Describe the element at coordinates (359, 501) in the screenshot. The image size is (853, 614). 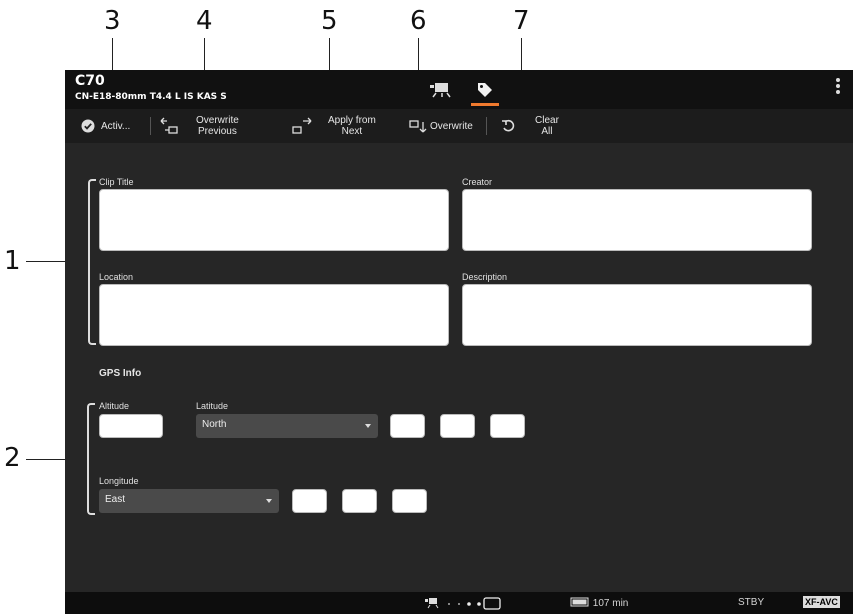
I see `longitude-minutes-field` at that location.